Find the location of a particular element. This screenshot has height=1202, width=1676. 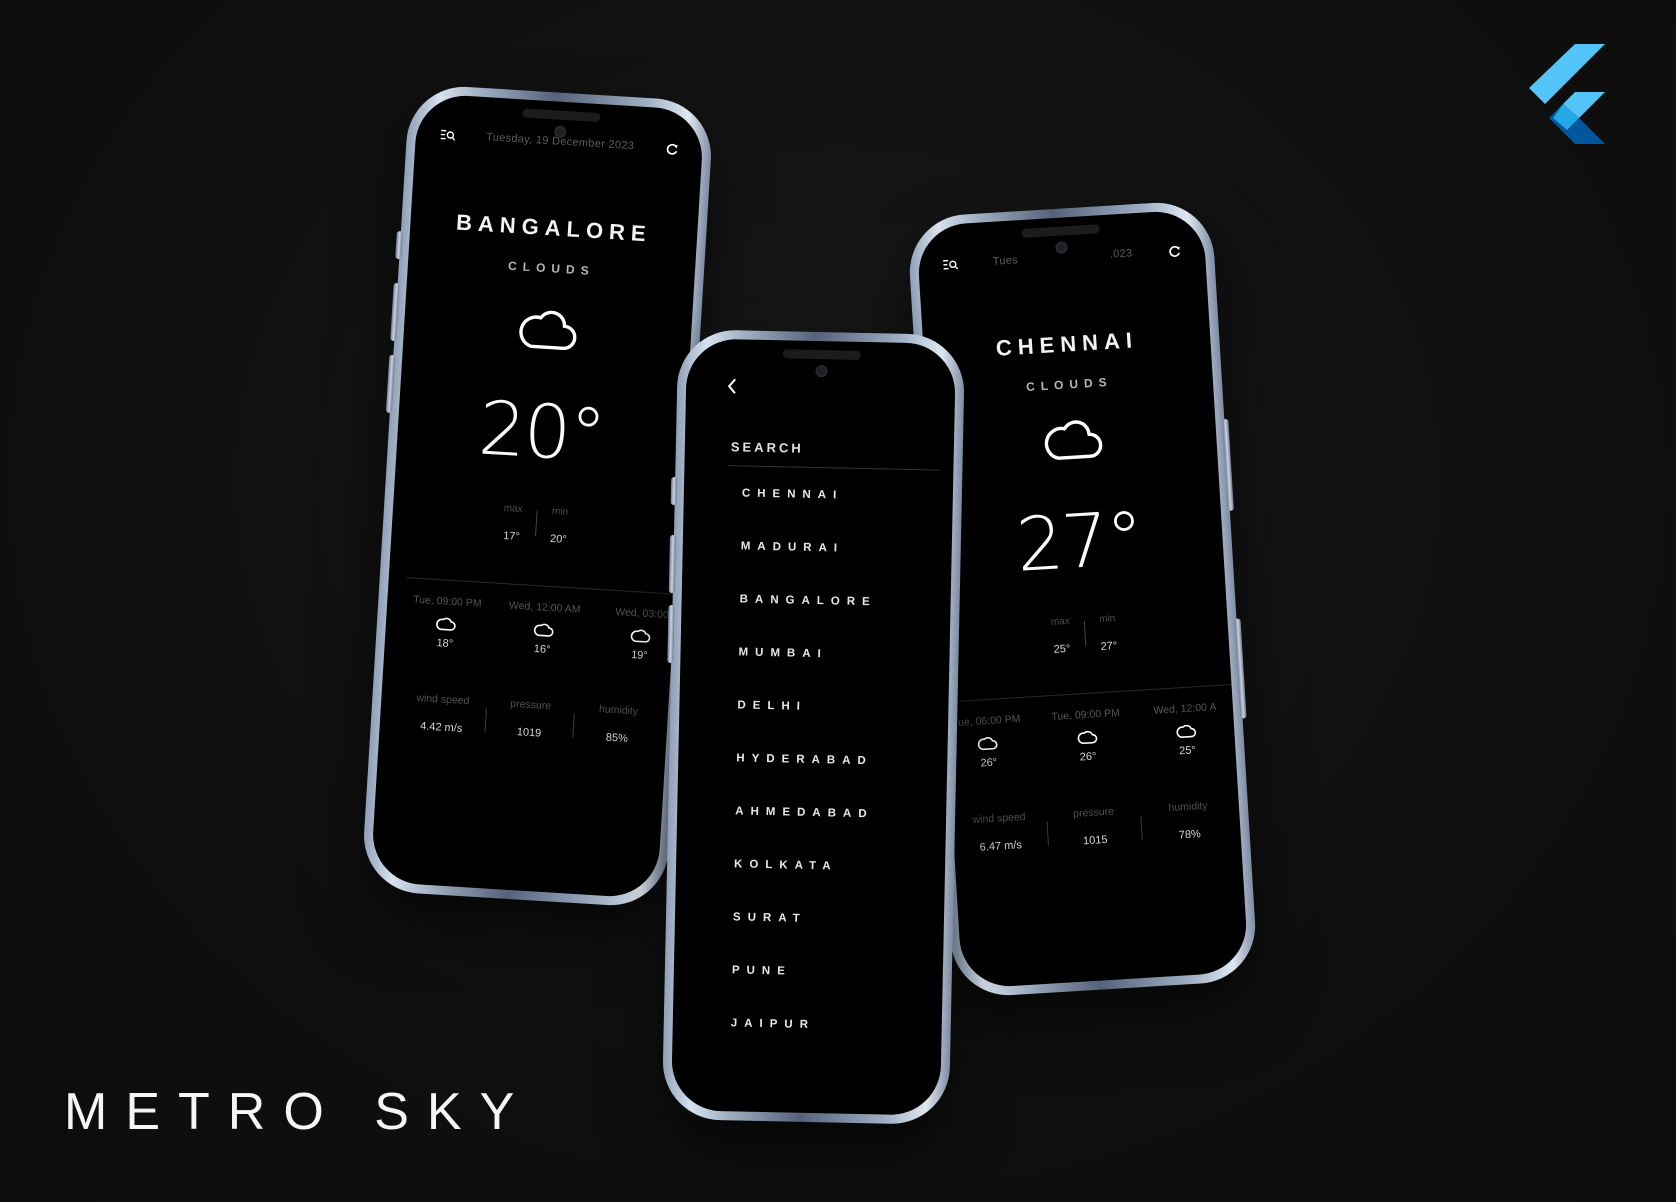

flutter-logo-icon is located at coordinates (1567, 94).